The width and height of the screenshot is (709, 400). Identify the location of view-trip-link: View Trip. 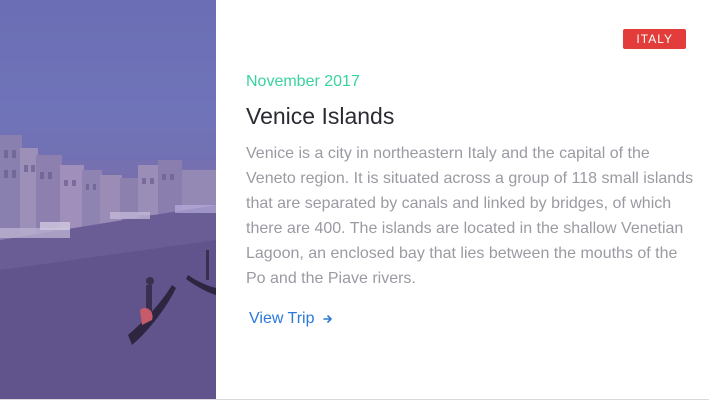
(291, 319).